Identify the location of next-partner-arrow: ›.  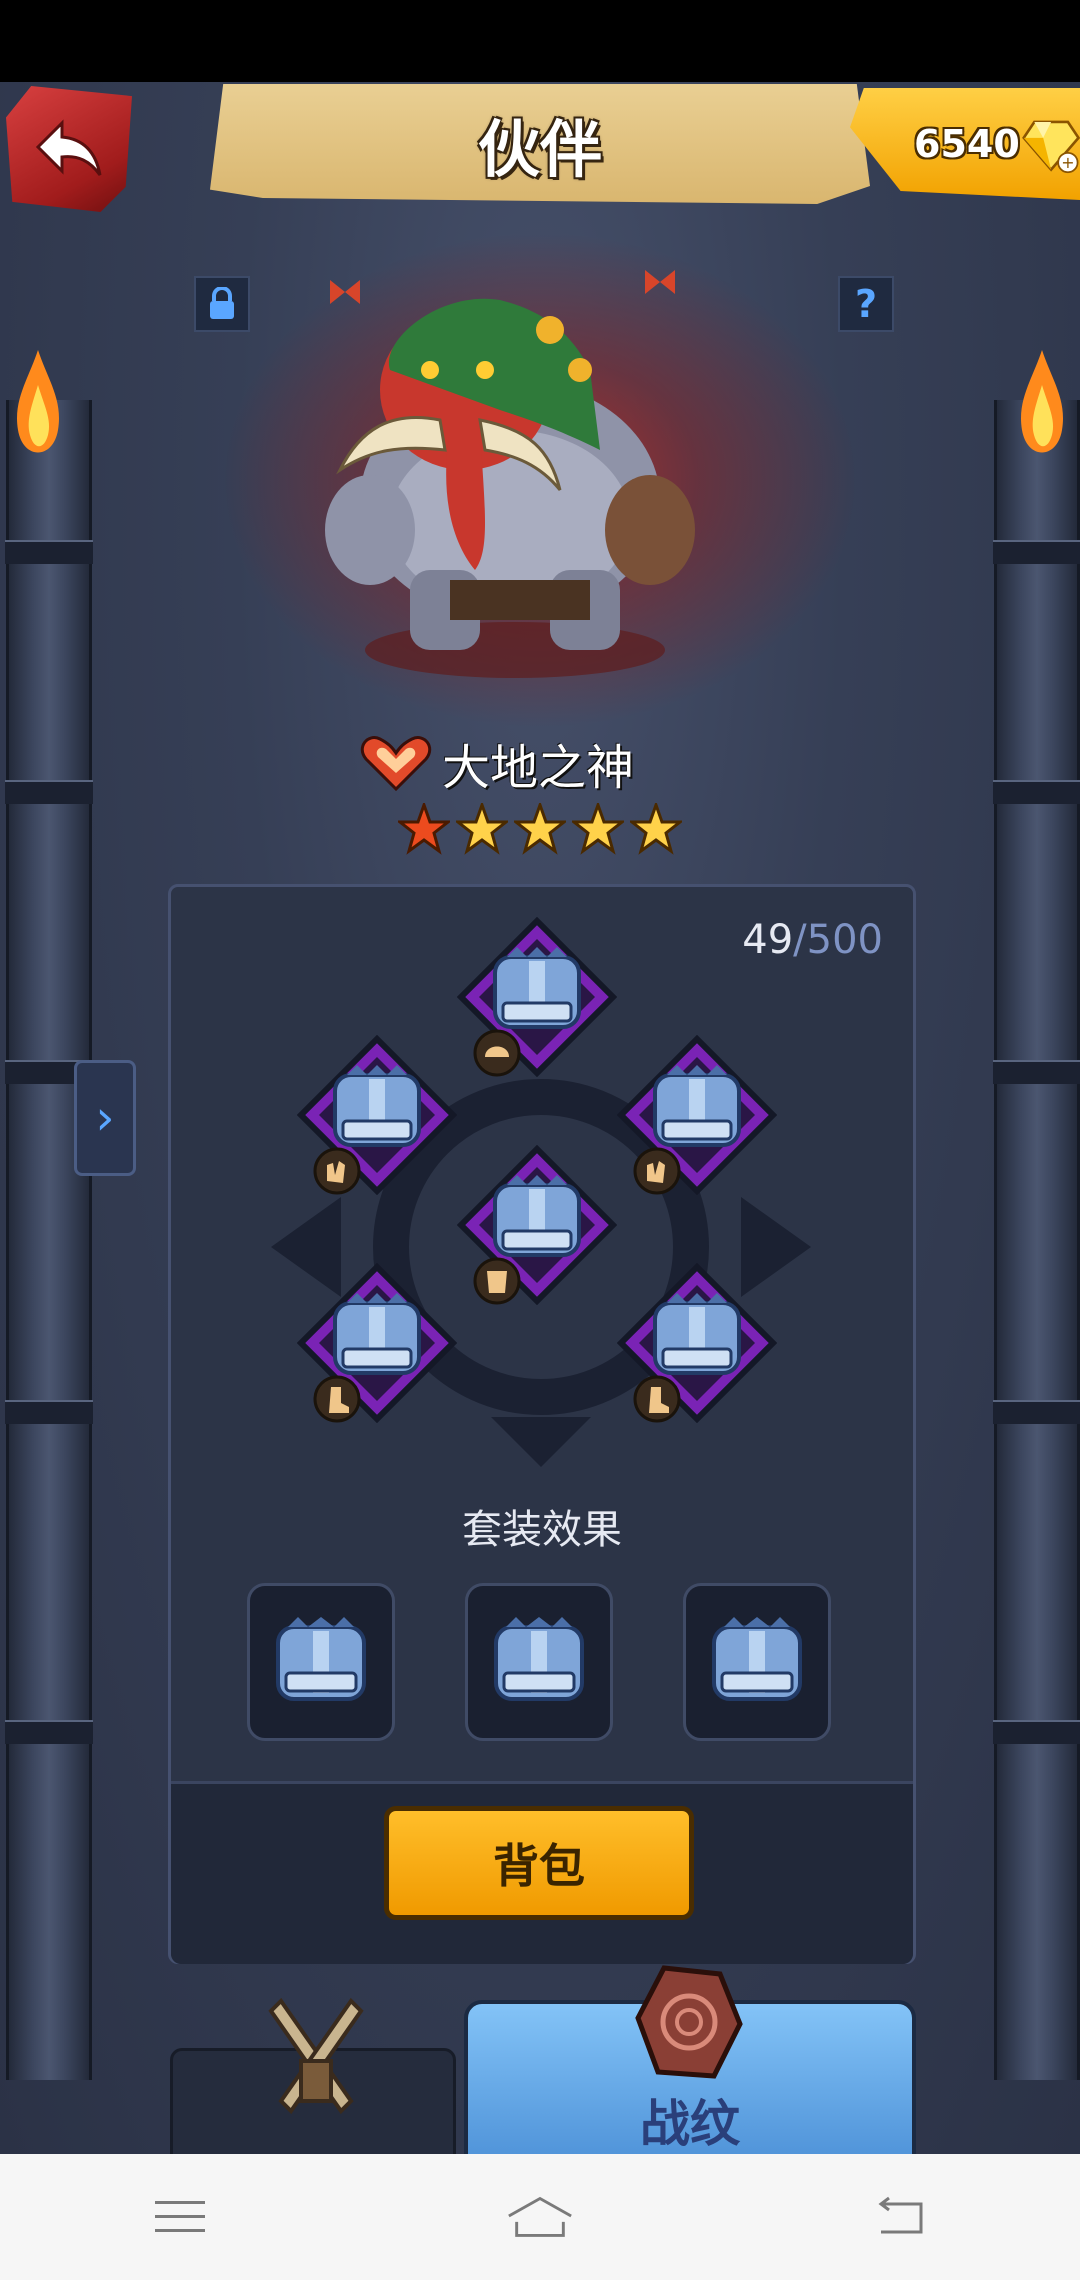
(105, 1118).